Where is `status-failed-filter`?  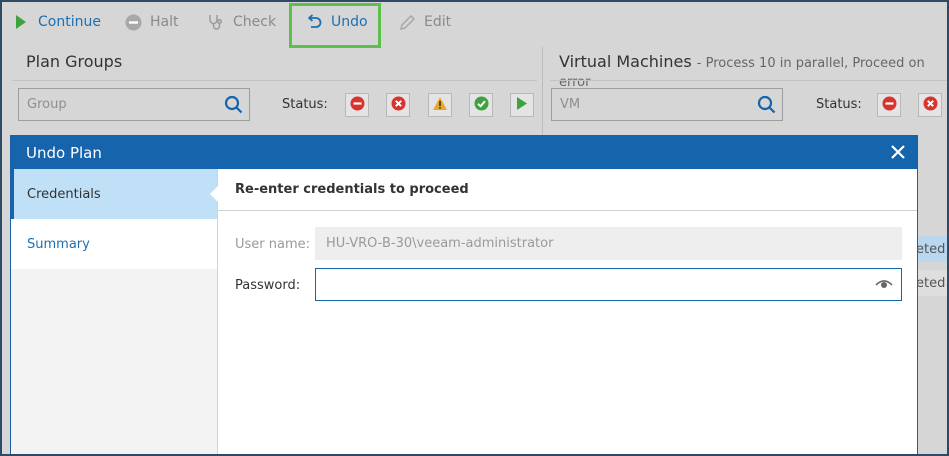
status-failed-filter is located at coordinates (398, 105).